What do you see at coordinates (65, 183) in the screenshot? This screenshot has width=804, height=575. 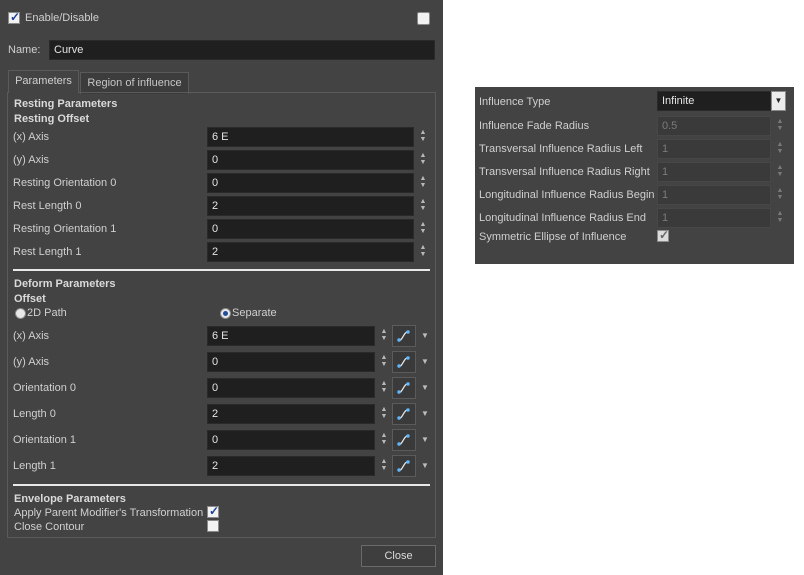 I see `resting-orientation-0-label: Resting Orientation 0` at bounding box center [65, 183].